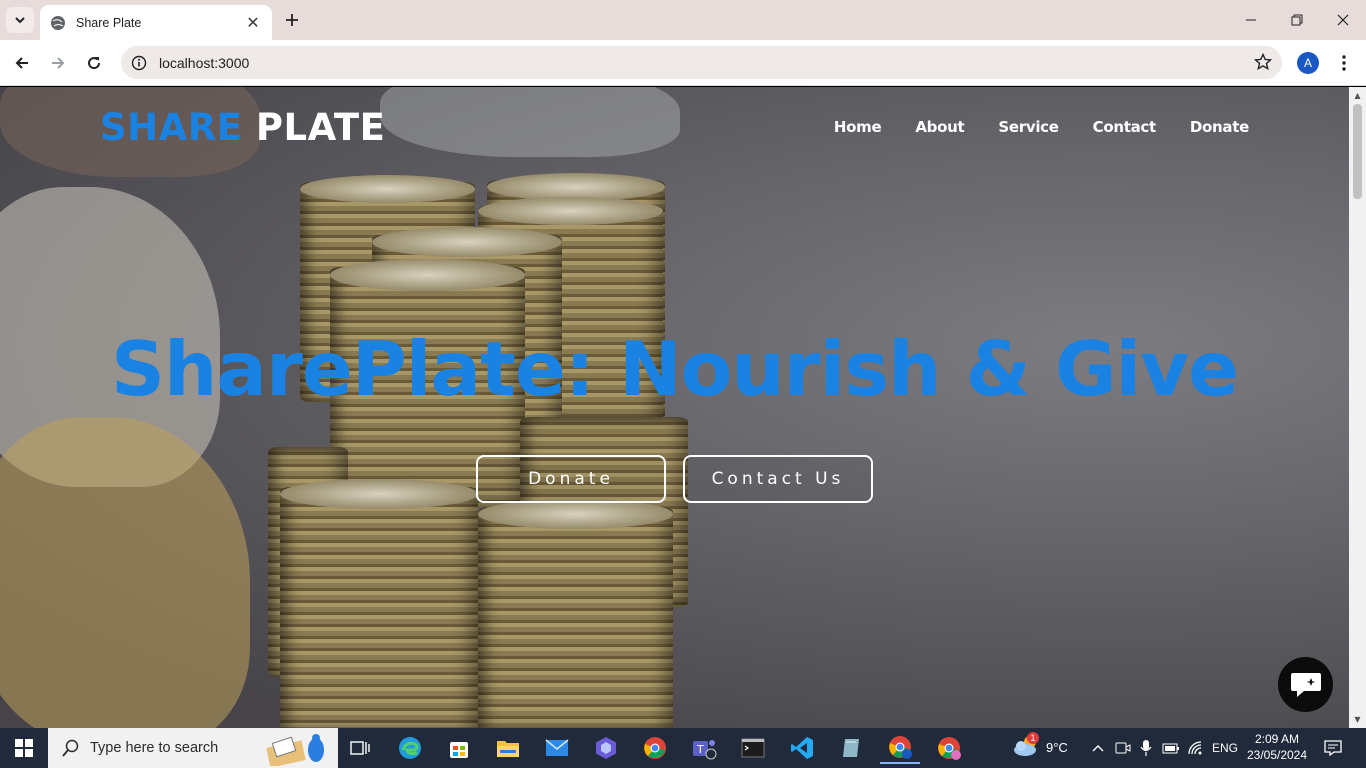 This screenshot has width=1366, height=768. What do you see at coordinates (171, 127) in the screenshot?
I see `logo-text-share: SHARE` at bounding box center [171, 127].